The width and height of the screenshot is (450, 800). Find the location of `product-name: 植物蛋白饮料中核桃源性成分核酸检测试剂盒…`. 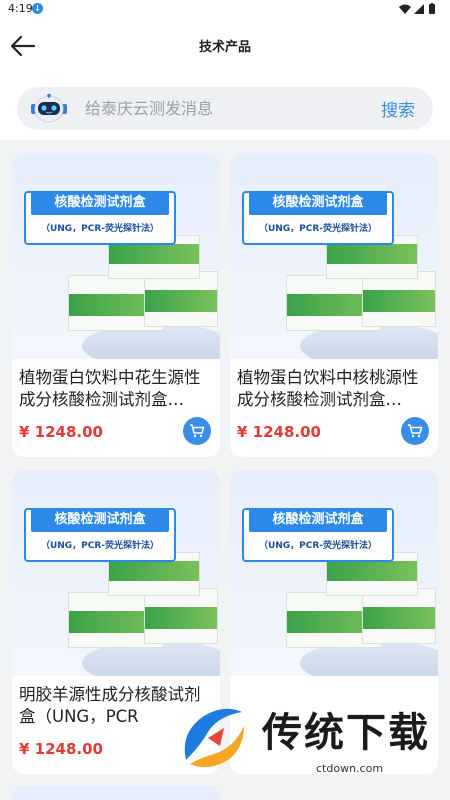

product-name: 植物蛋白饮料中核桃源性成分核酸检测试剂盒… is located at coordinates (333, 389).